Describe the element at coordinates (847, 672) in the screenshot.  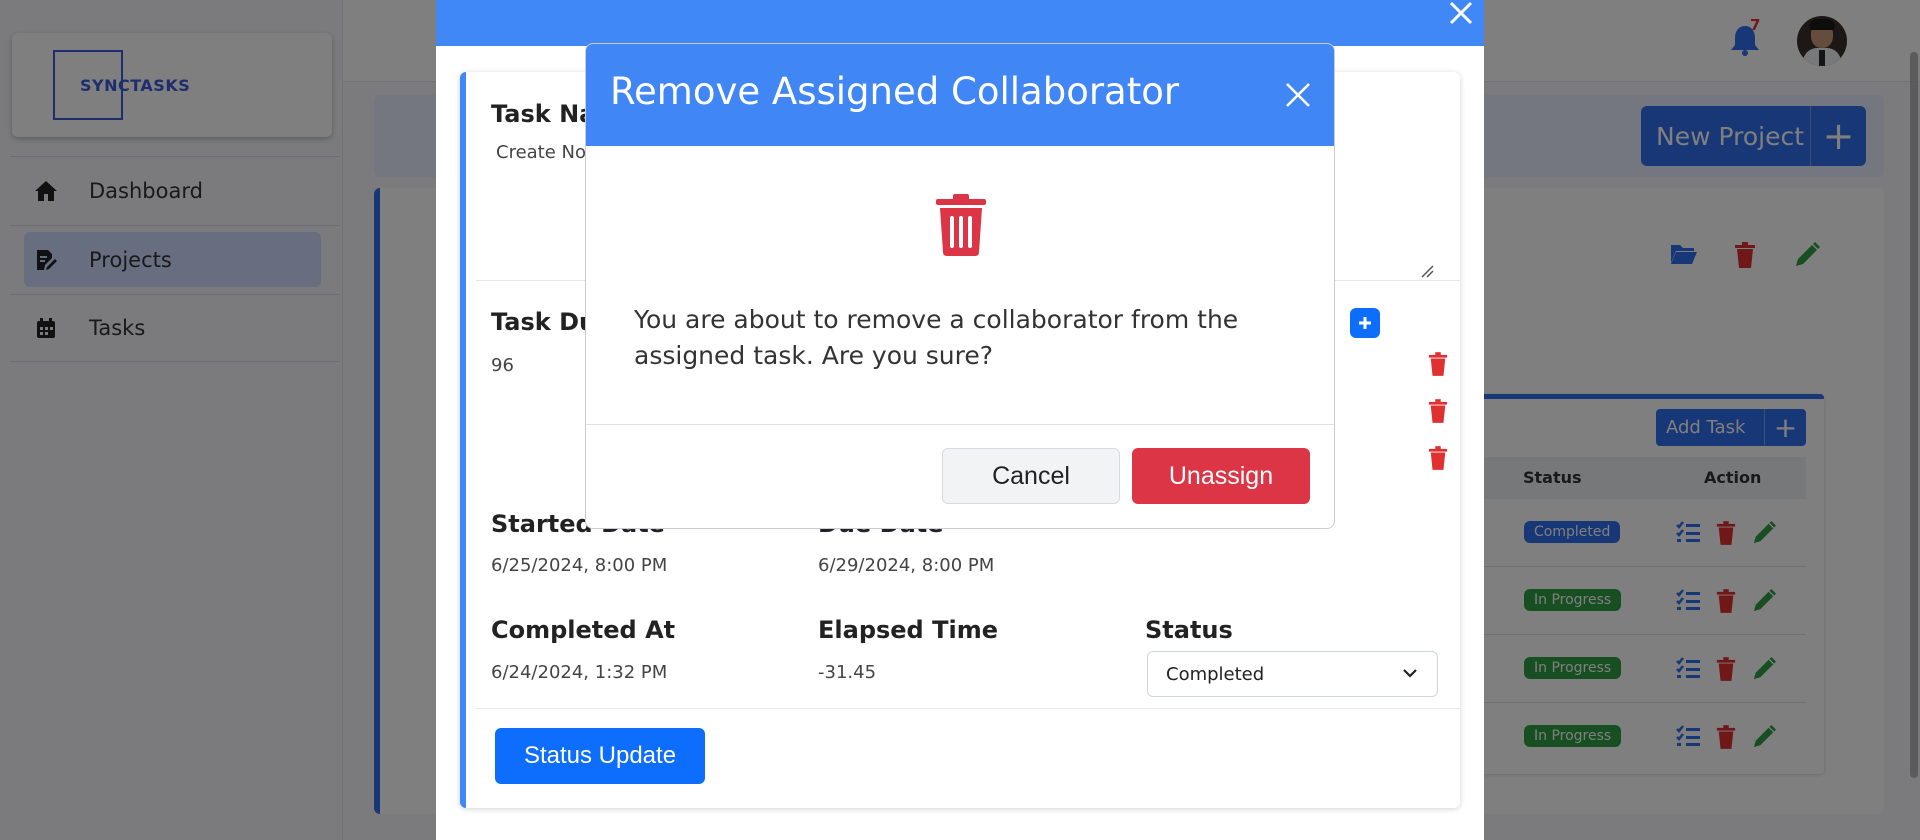
I see `elapsed-time-value: -31.45` at that location.